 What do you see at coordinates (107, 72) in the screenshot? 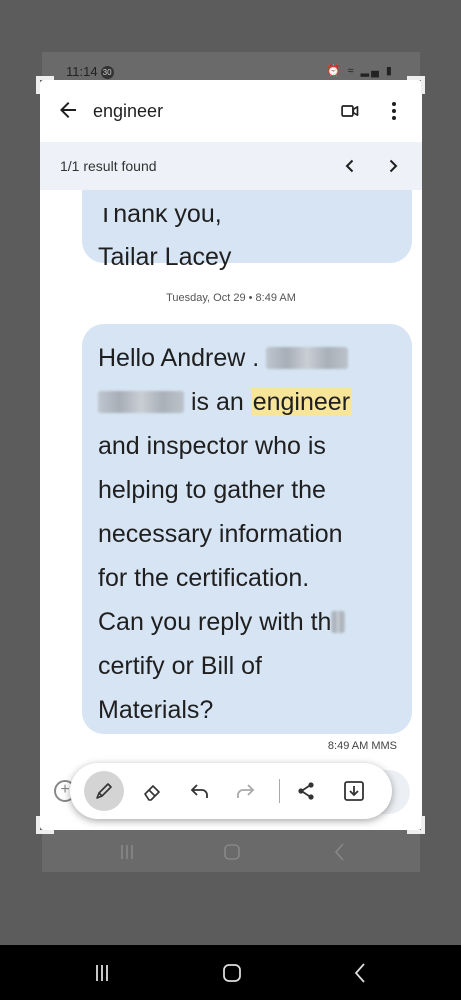
I see `notification-badge: 30` at bounding box center [107, 72].